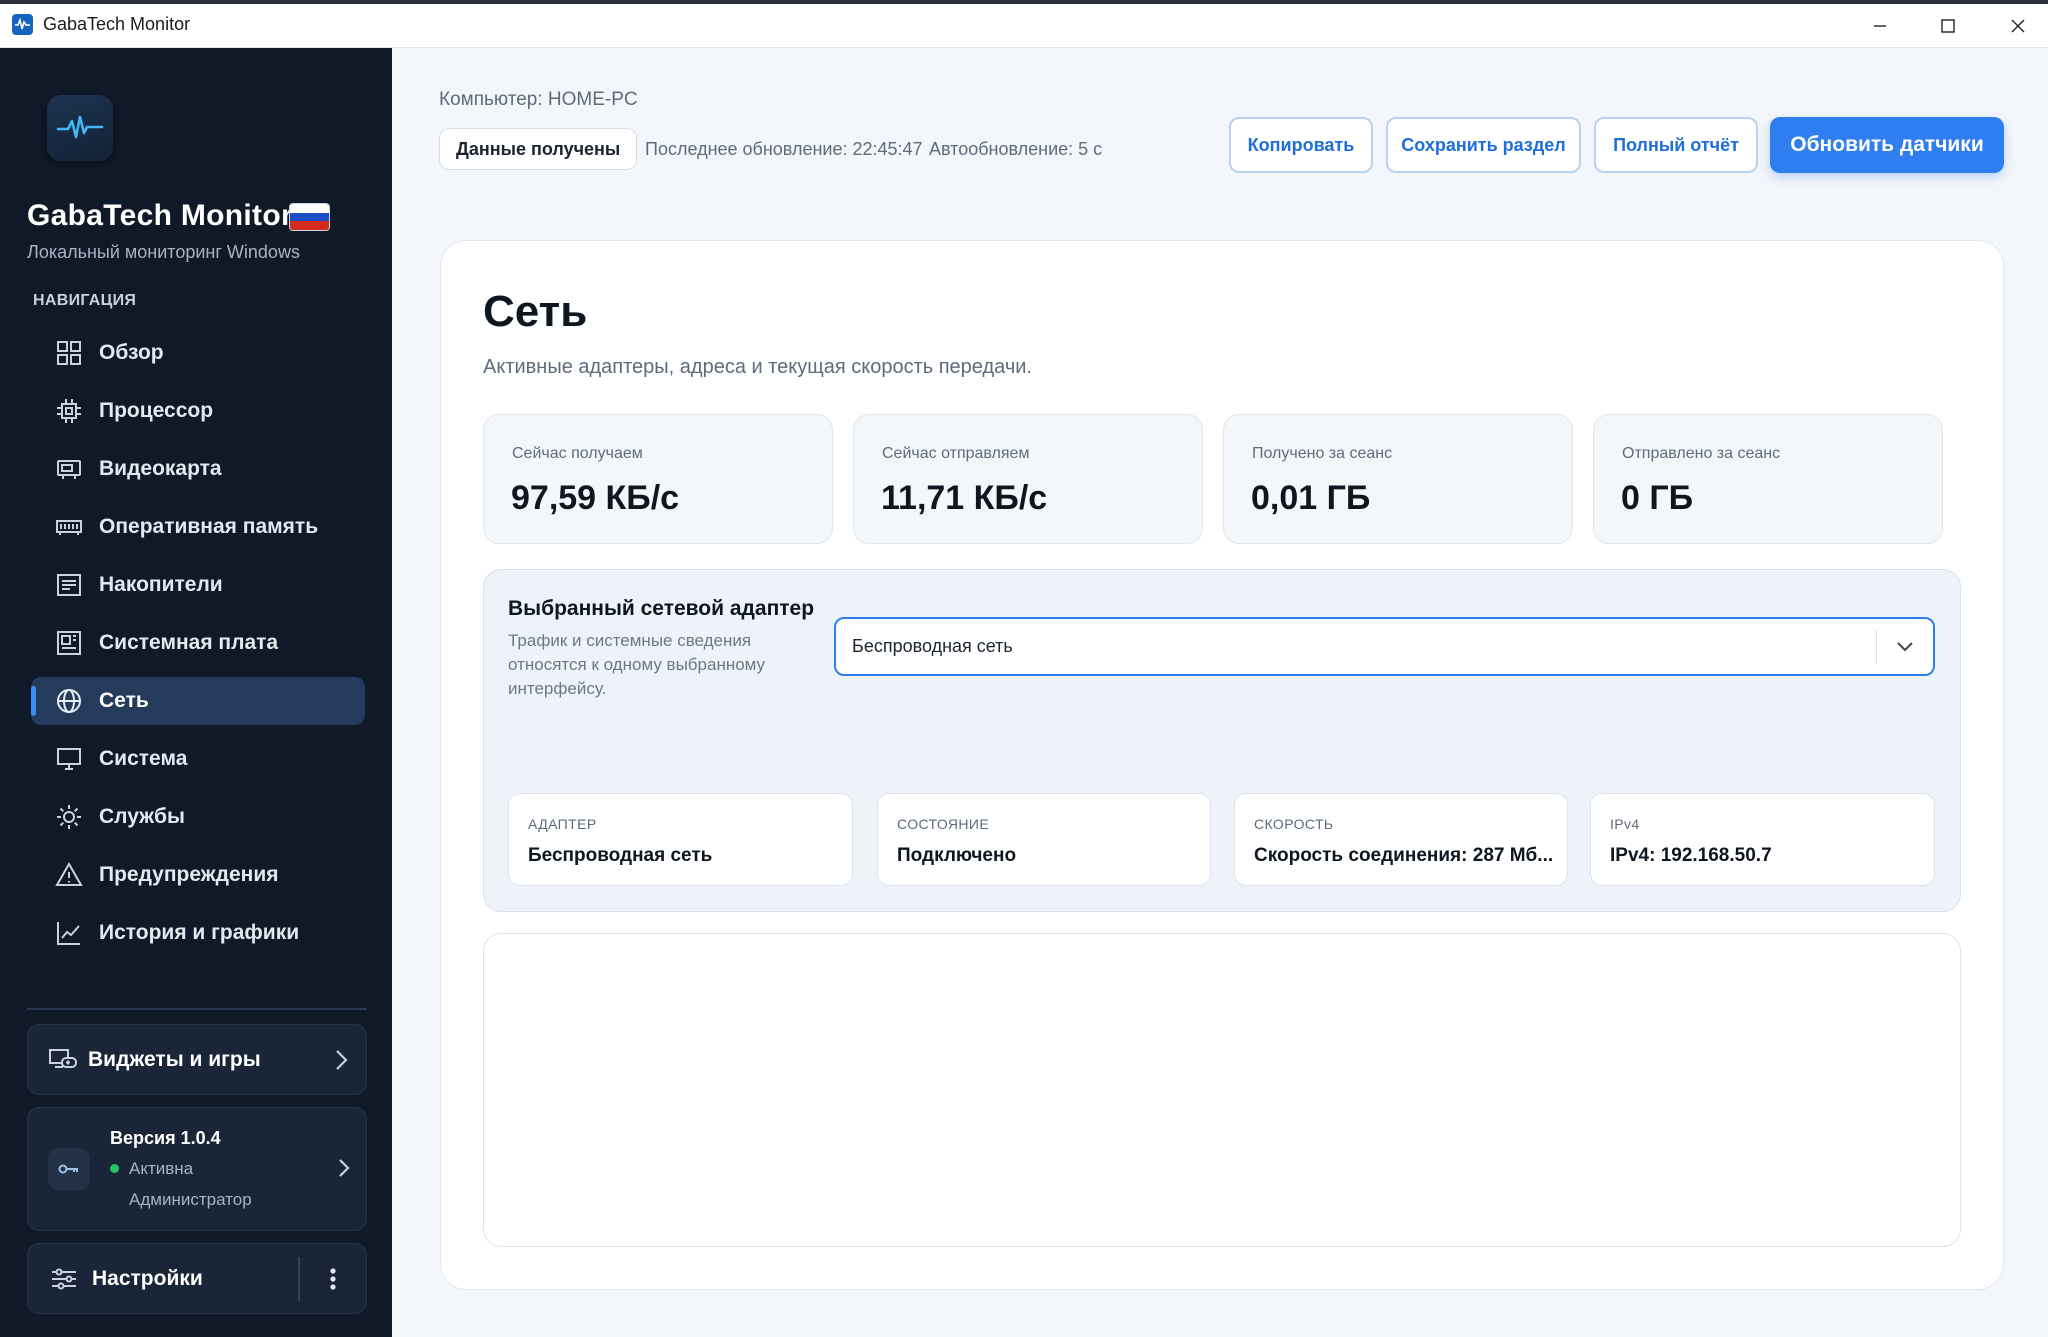 This screenshot has width=2048, height=1337. Describe the element at coordinates (69, 469) in the screenshot. I see `gpu-icon` at that location.